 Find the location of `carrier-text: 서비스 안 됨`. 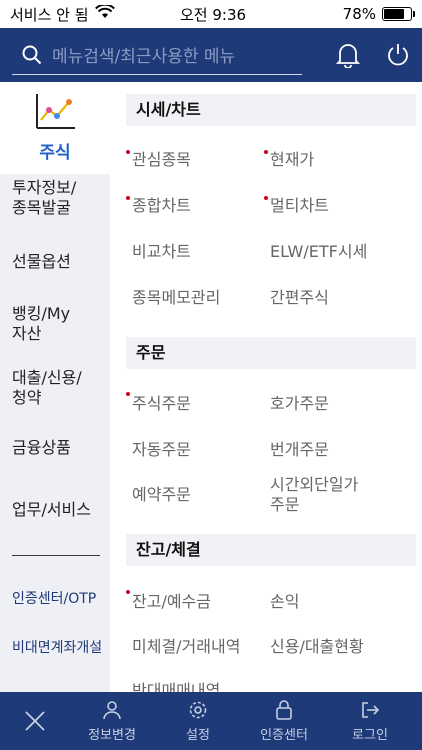

carrier-text: 서비스 안 됨 is located at coordinates (49, 14).